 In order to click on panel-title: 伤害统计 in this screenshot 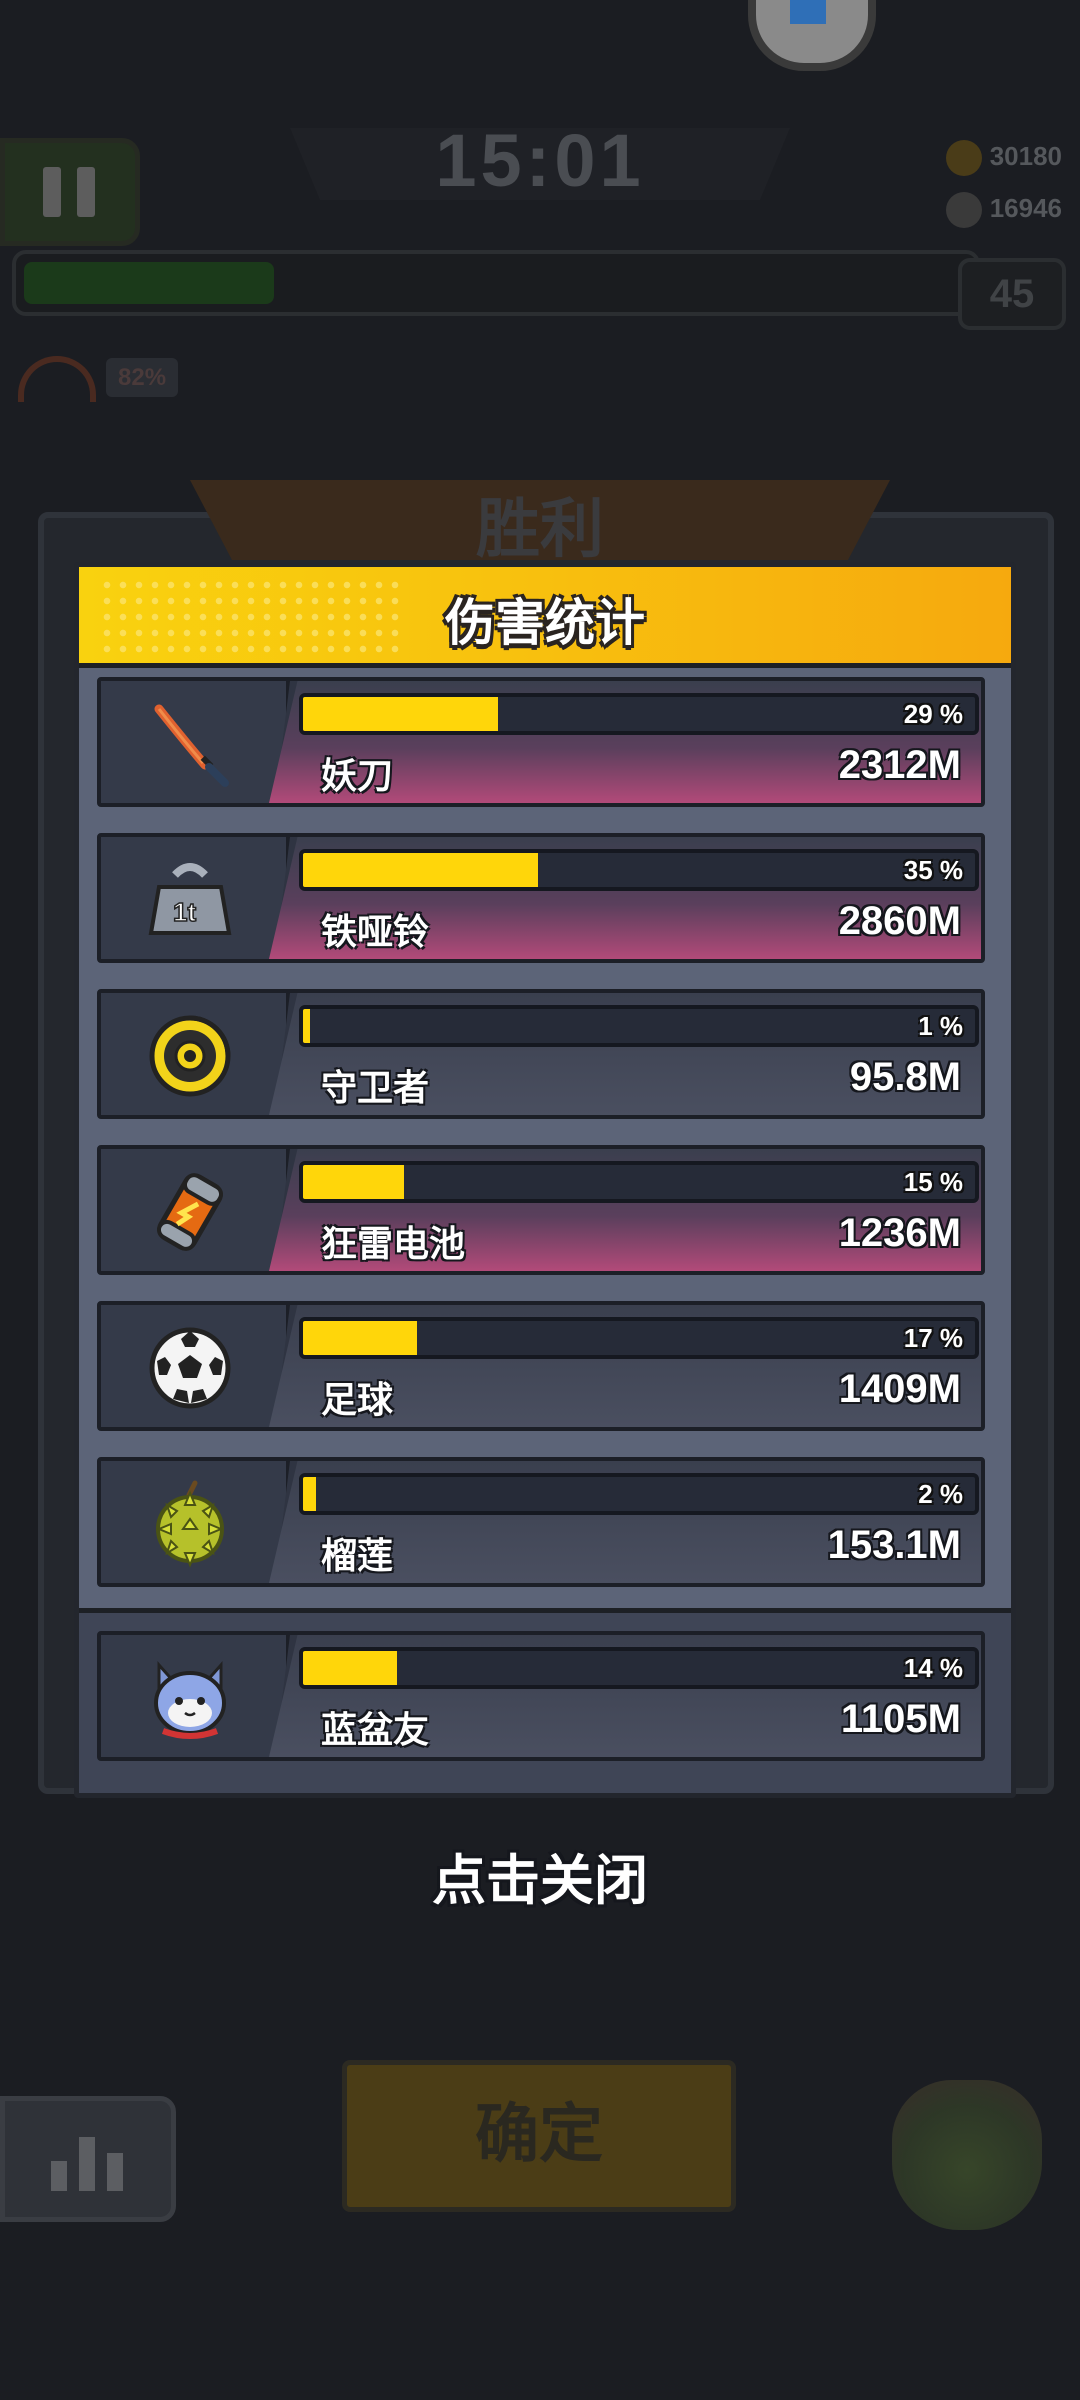, I will do `click(545, 623)`.